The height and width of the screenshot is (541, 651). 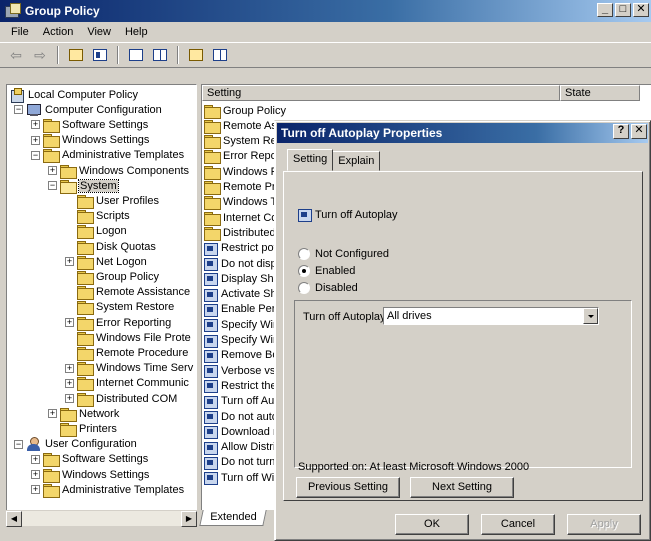 I want to click on next-setting-button: Next Setting, so click(x=462, y=487).